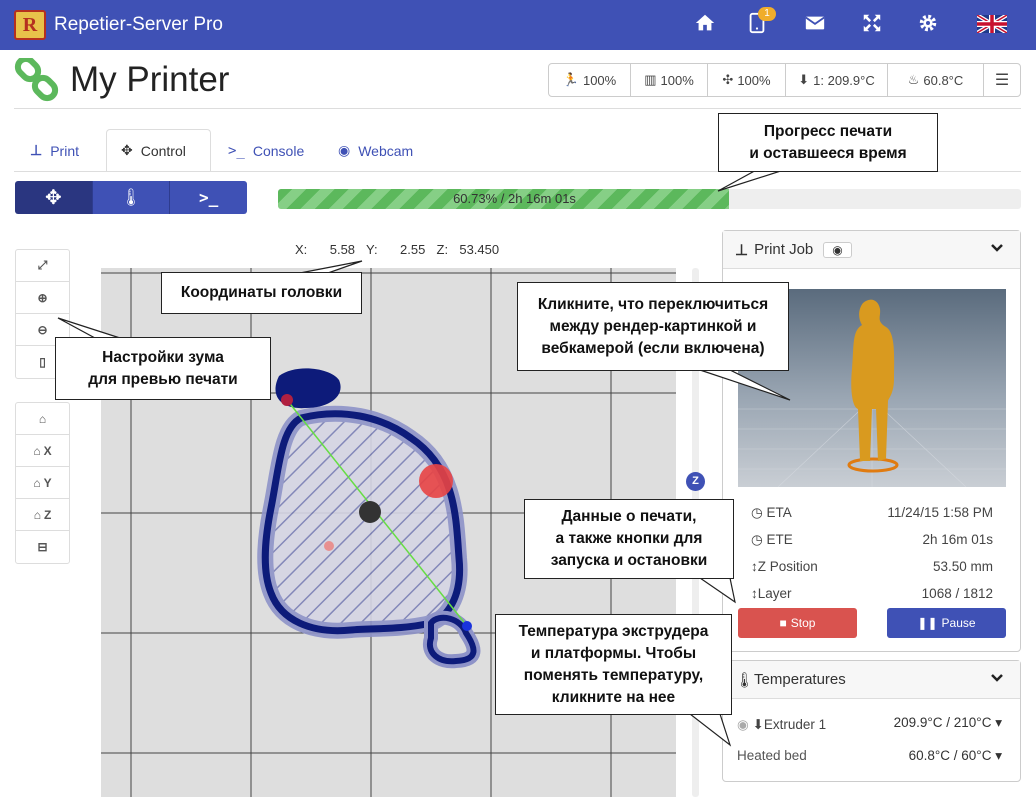 The height and width of the screenshot is (797, 1036). I want to click on home-z-button: ⌂ Z, so click(42, 515).